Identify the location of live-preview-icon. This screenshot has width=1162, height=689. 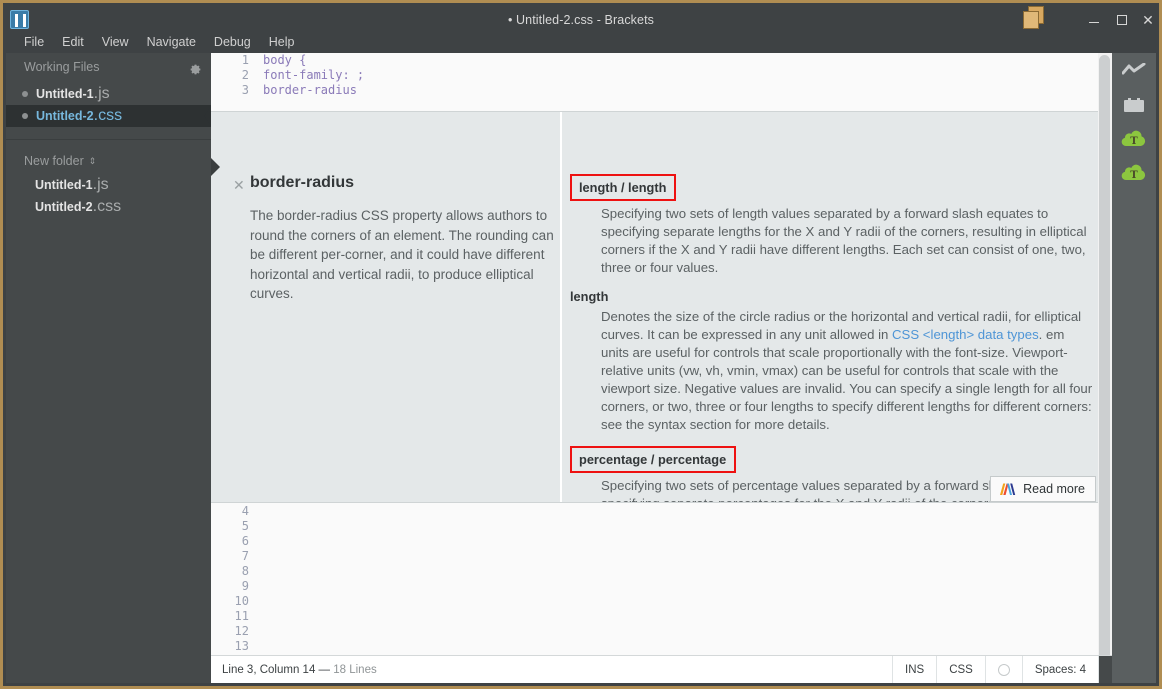
(1134, 70).